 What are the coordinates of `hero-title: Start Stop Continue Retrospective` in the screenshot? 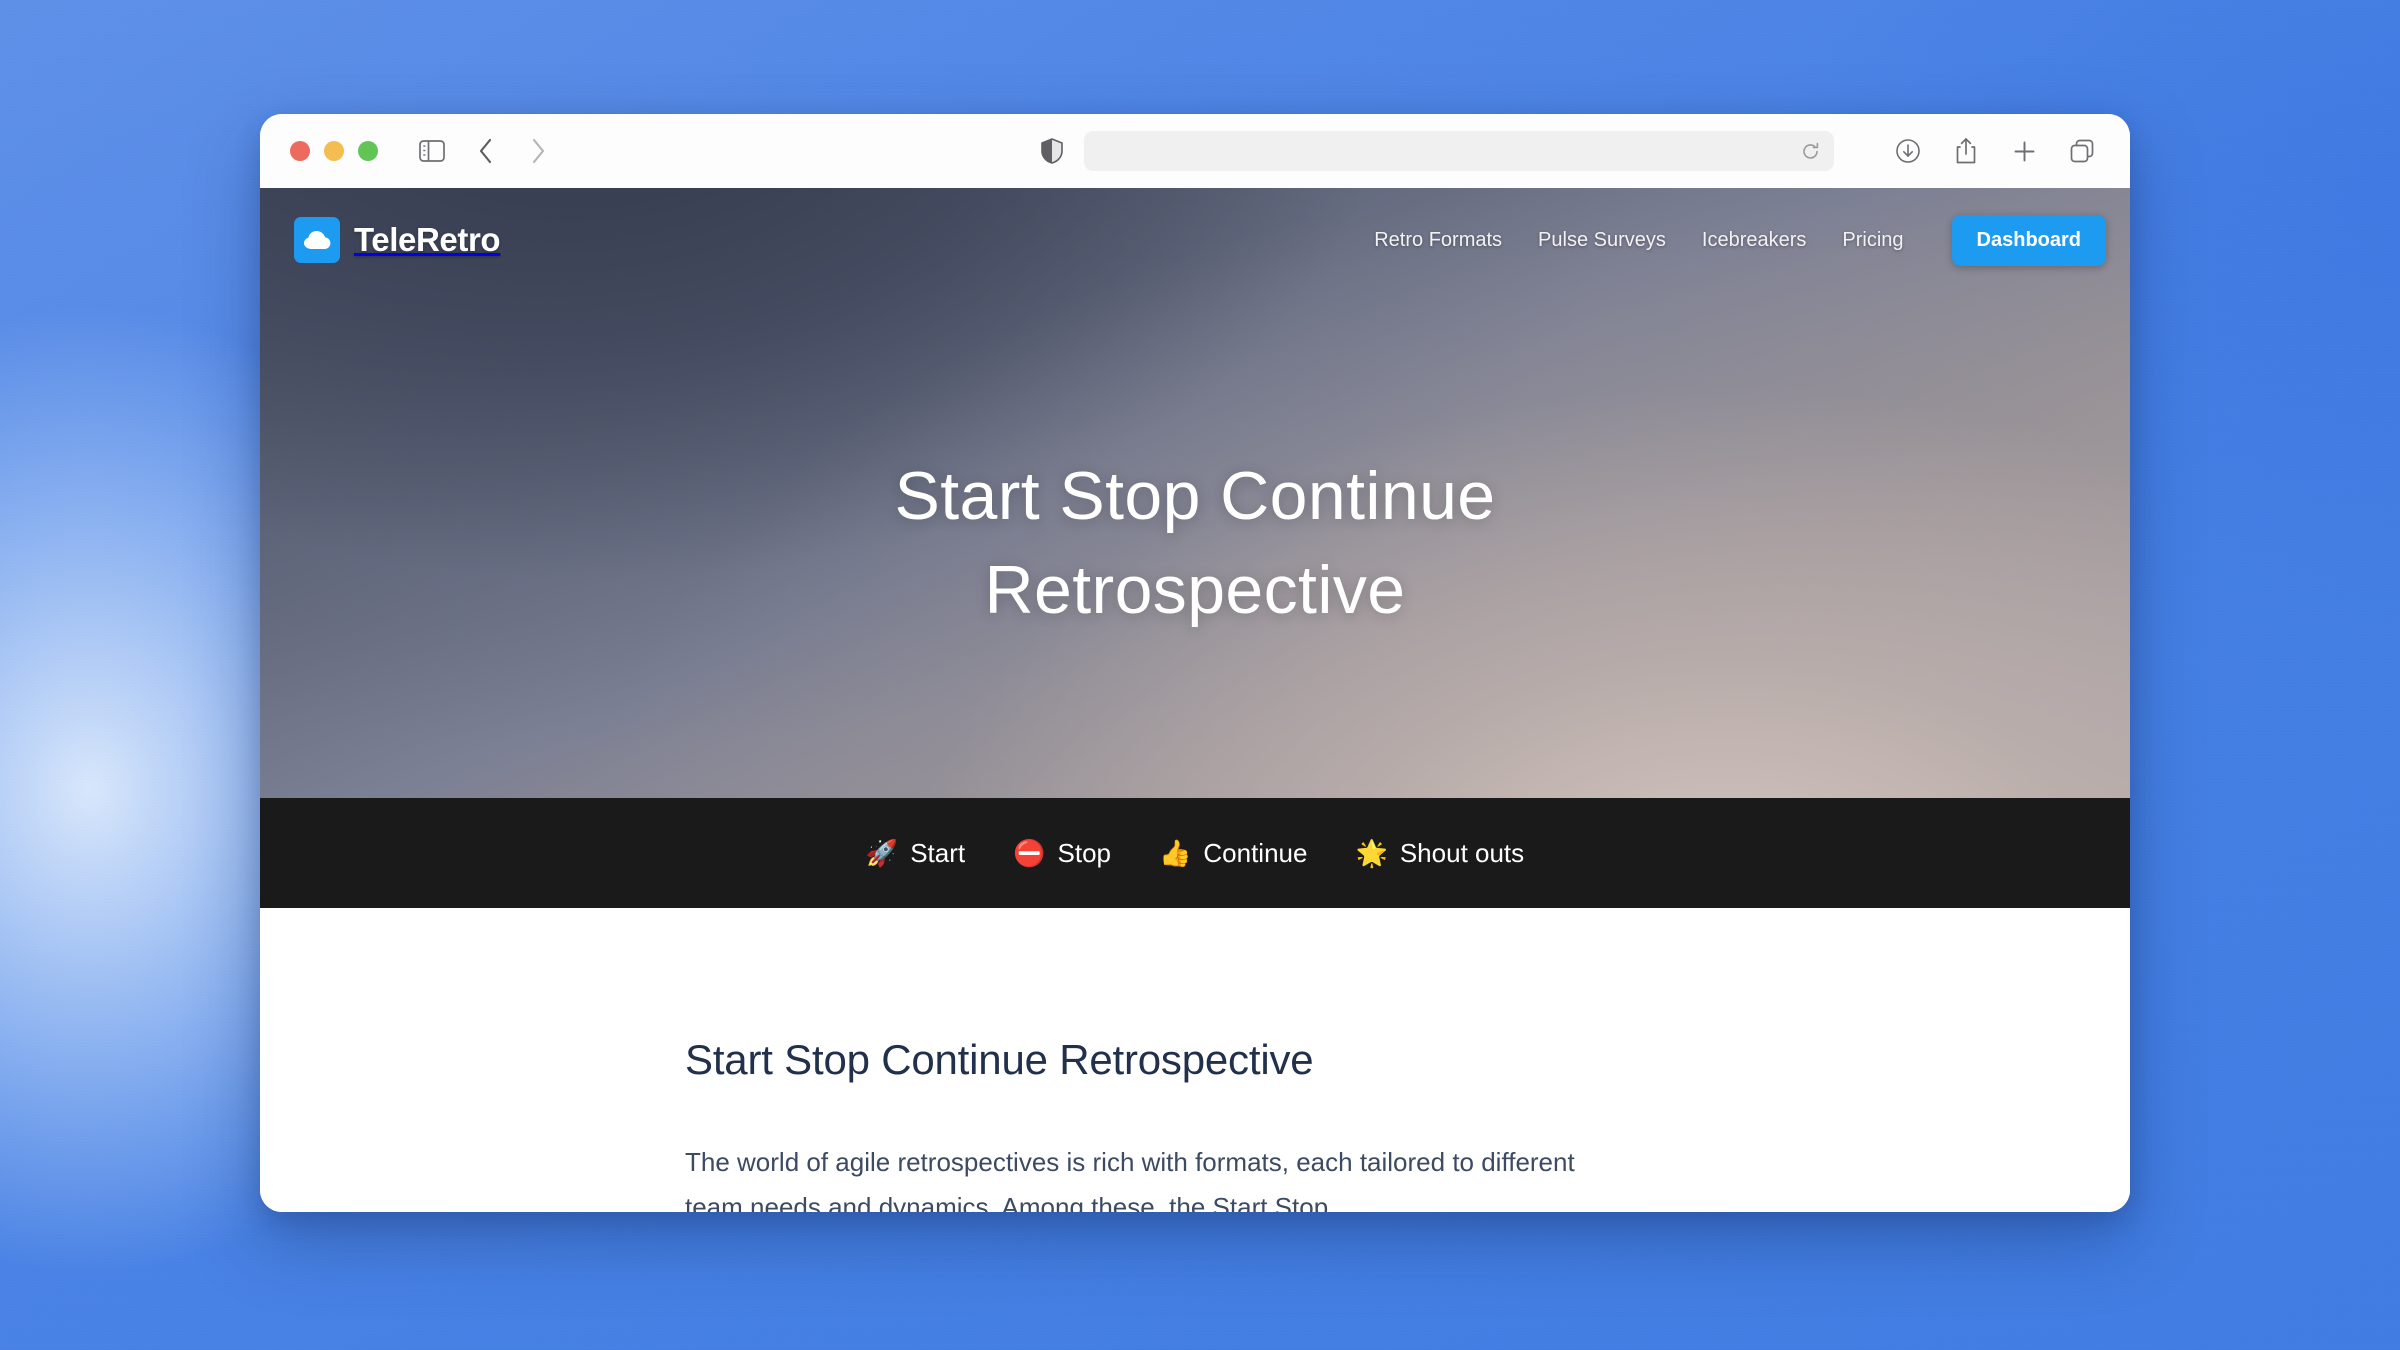 It's located at (1195, 544).